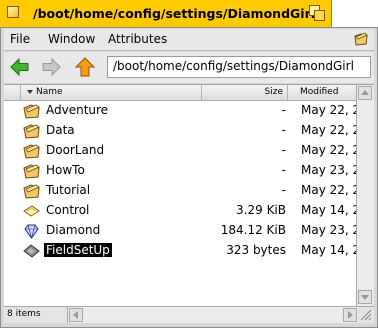  What do you see at coordinates (71, 39) in the screenshot?
I see `menu-window: Window` at bounding box center [71, 39].